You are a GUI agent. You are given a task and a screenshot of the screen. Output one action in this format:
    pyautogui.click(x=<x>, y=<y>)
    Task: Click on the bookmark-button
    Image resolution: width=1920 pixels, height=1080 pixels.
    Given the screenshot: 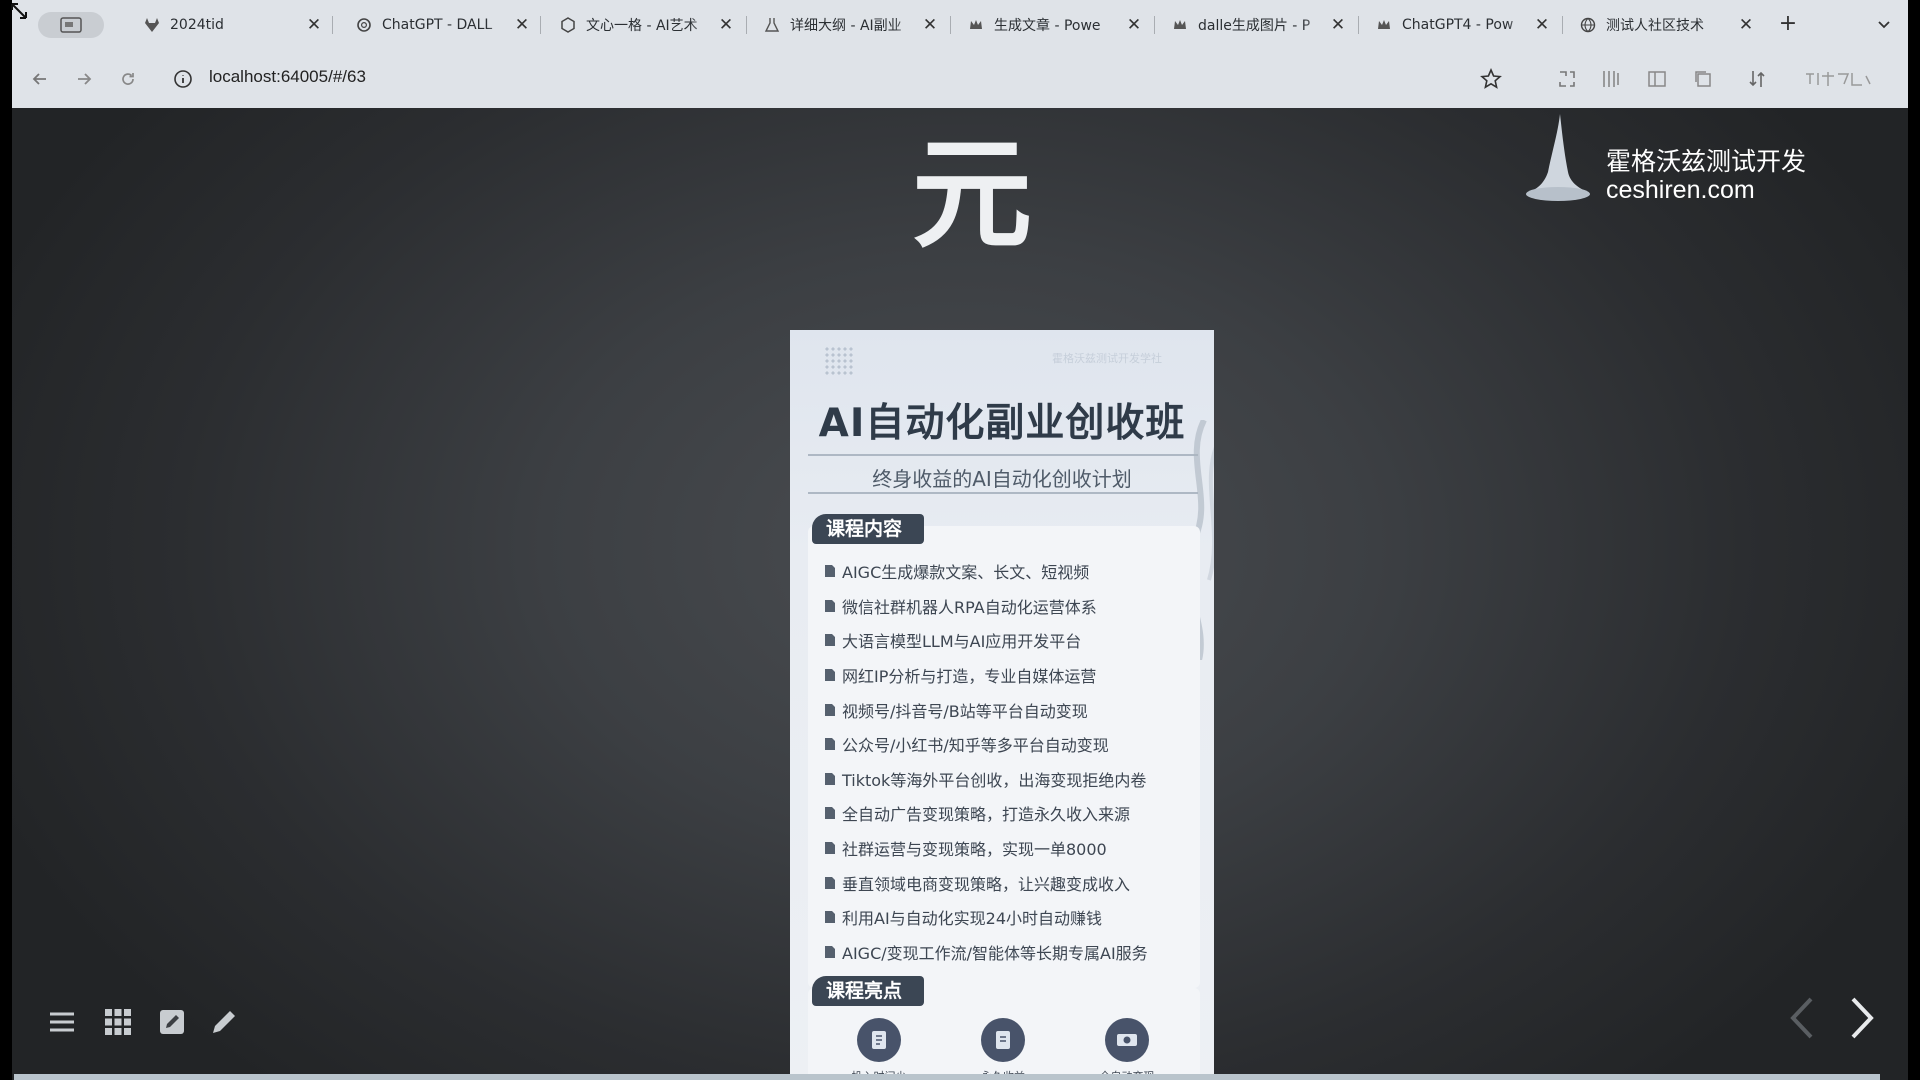 What is the action you would take?
    pyautogui.click(x=1491, y=79)
    